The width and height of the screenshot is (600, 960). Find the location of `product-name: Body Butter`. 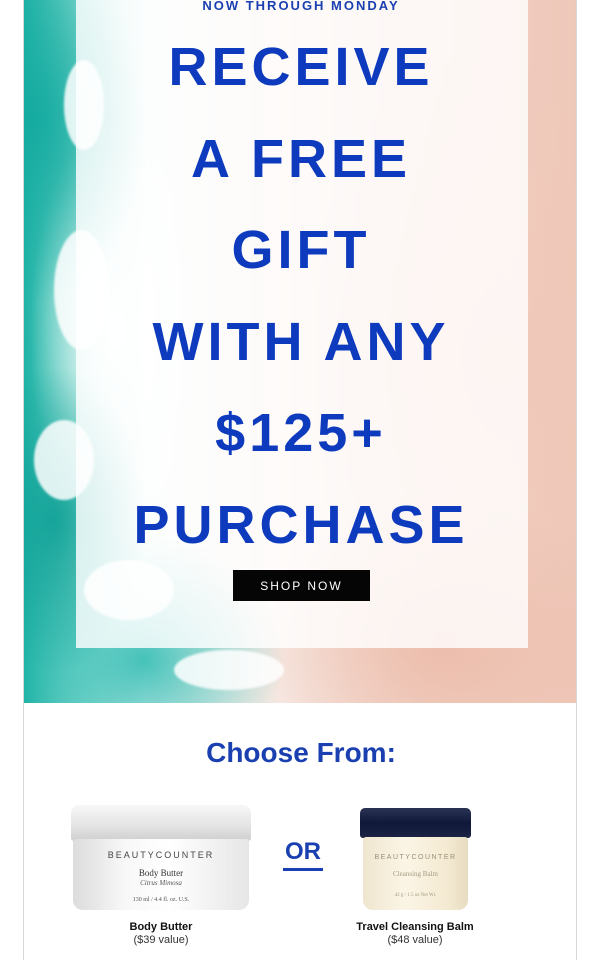

product-name: Body Butter is located at coordinates (161, 927).